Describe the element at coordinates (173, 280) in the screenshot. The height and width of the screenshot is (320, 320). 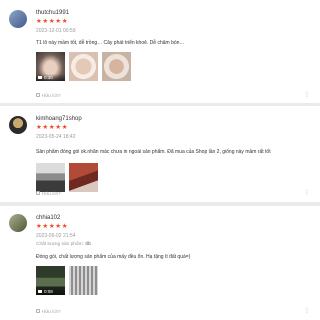
I see `review-media: 0:08` at that location.